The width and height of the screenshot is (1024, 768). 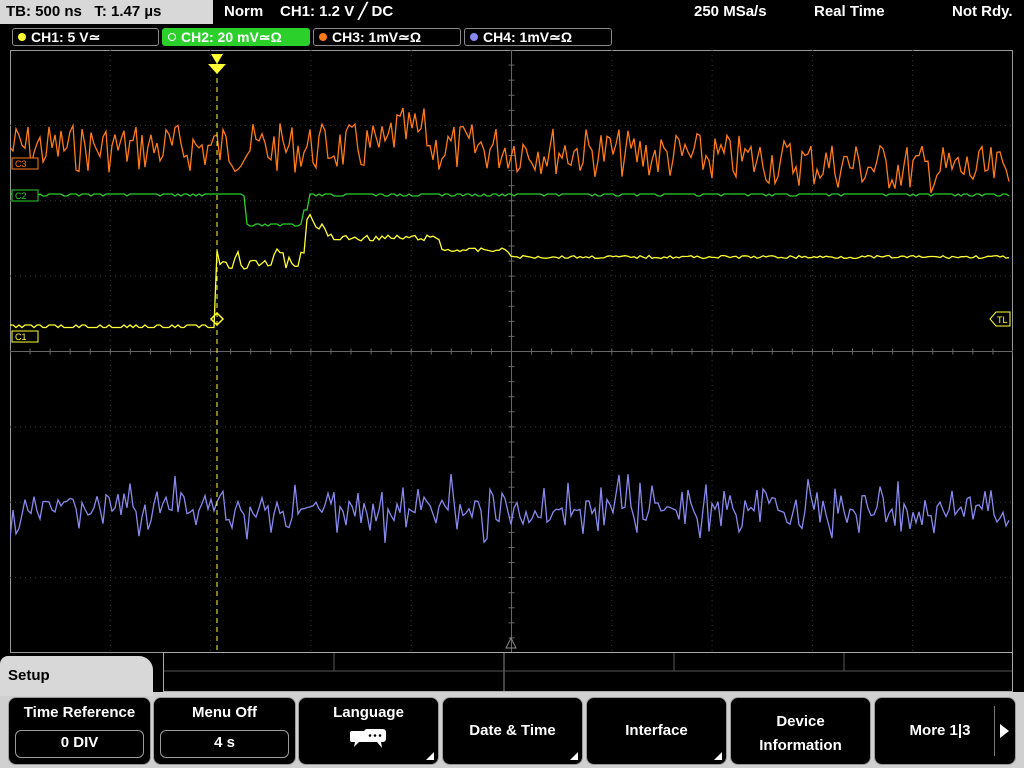 What do you see at coordinates (377, 37) in the screenshot?
I see `ch3-label: CH3: 1mV≃Ω` at bounding box center [377, 37].